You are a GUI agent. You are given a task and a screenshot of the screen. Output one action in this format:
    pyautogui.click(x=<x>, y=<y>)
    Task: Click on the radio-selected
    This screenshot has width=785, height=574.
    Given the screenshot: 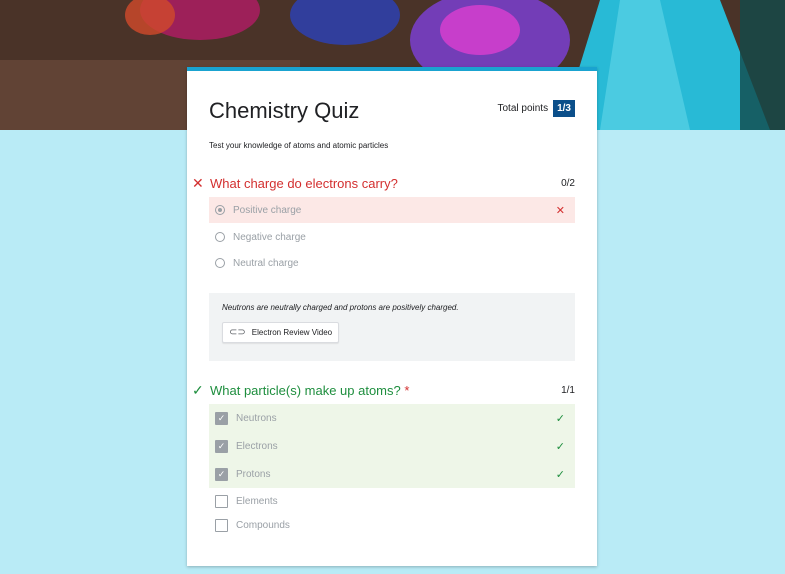 What is the action you would take?
    pyautogui.click(x=220, y=210)
    